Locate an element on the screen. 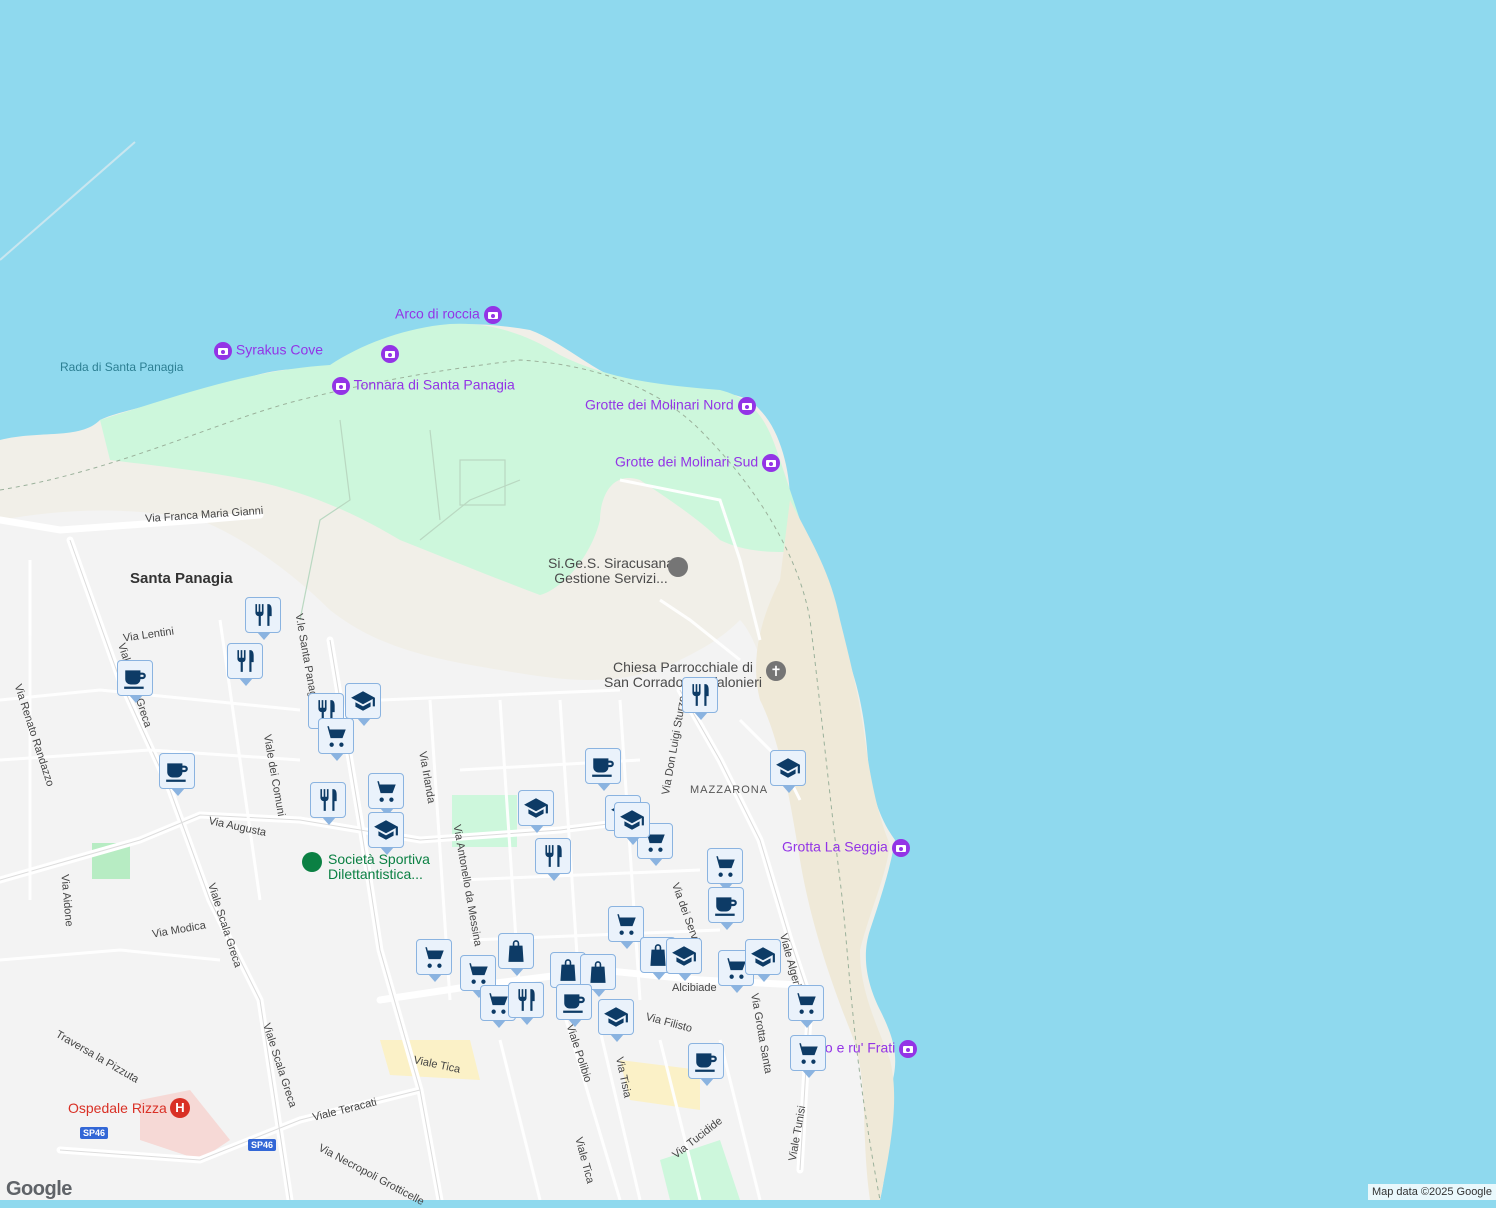 The image size is (1496, 1208). poi-label: Ospedale Rizza is located at coordinates (117, 1108).